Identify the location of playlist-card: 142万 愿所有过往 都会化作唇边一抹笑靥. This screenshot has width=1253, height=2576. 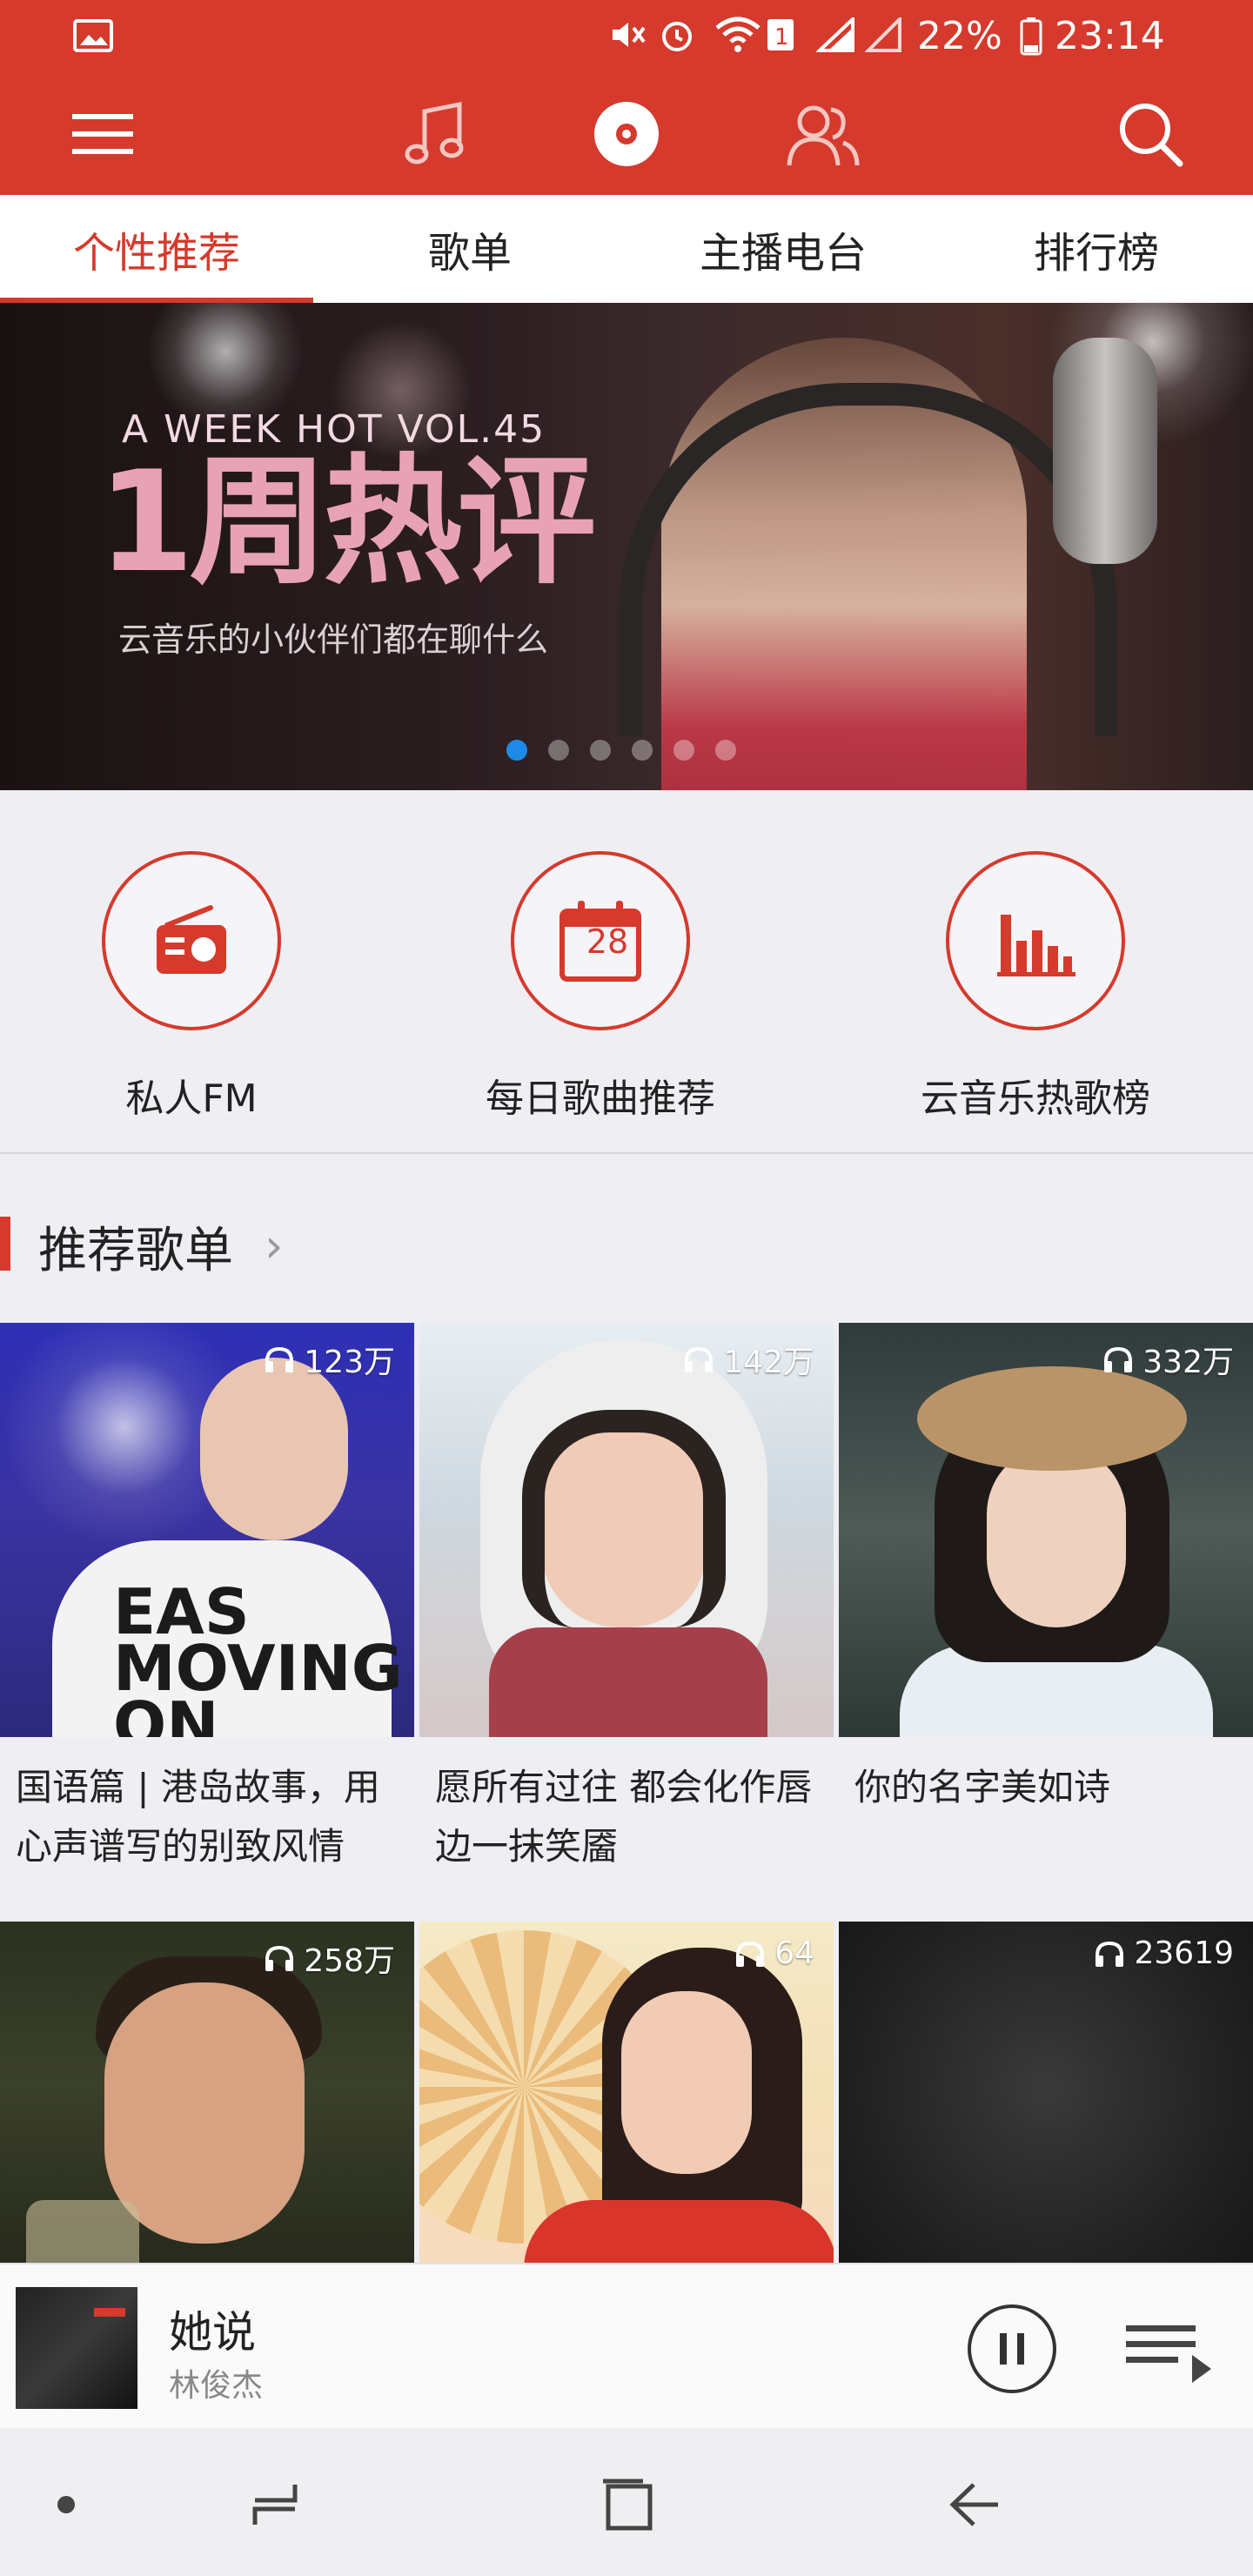
(626, 1599).